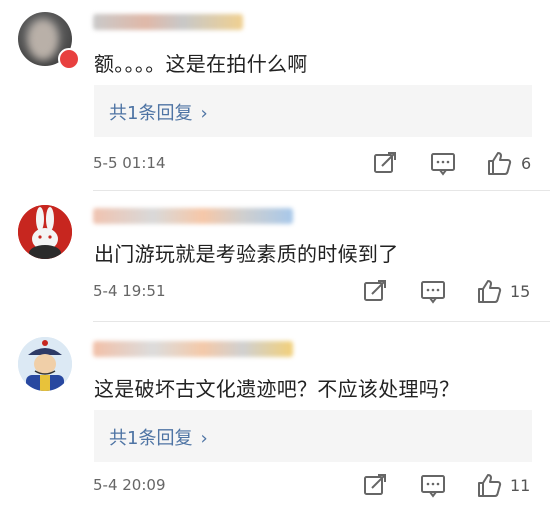 The height and width of the screenshot is (514, 550). Describe the element at coordinates (277, 389) in the screenshot. I see `comment-text: 这是破坏古文化遗迹吧？不应该处理吗？` at that location.